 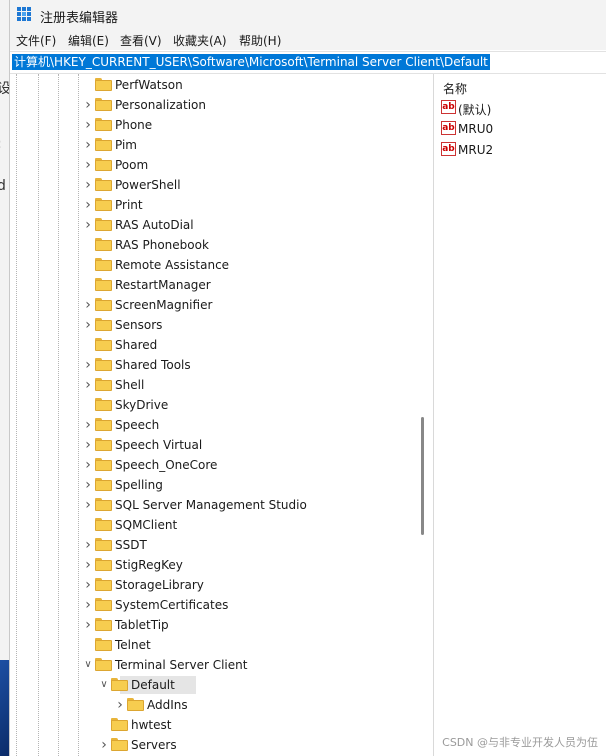 What do you see at coordinates (215, 685) in the screenshot?
I see `tree-item: ∨ Default` at bounding box center [215, 685].